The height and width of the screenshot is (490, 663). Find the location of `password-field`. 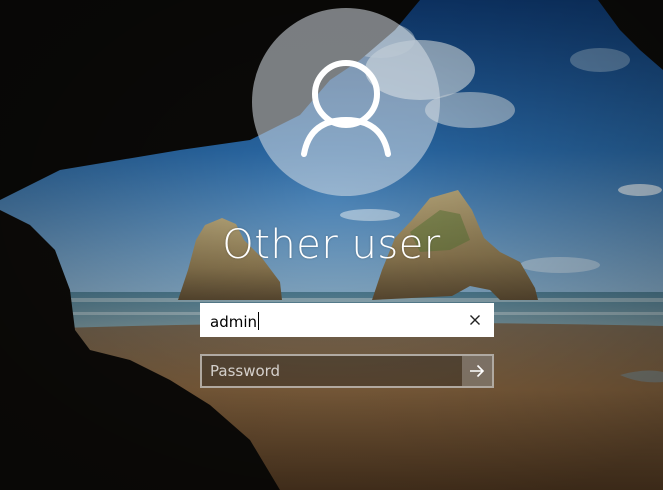

password-field is located at coordinates (347, 371).